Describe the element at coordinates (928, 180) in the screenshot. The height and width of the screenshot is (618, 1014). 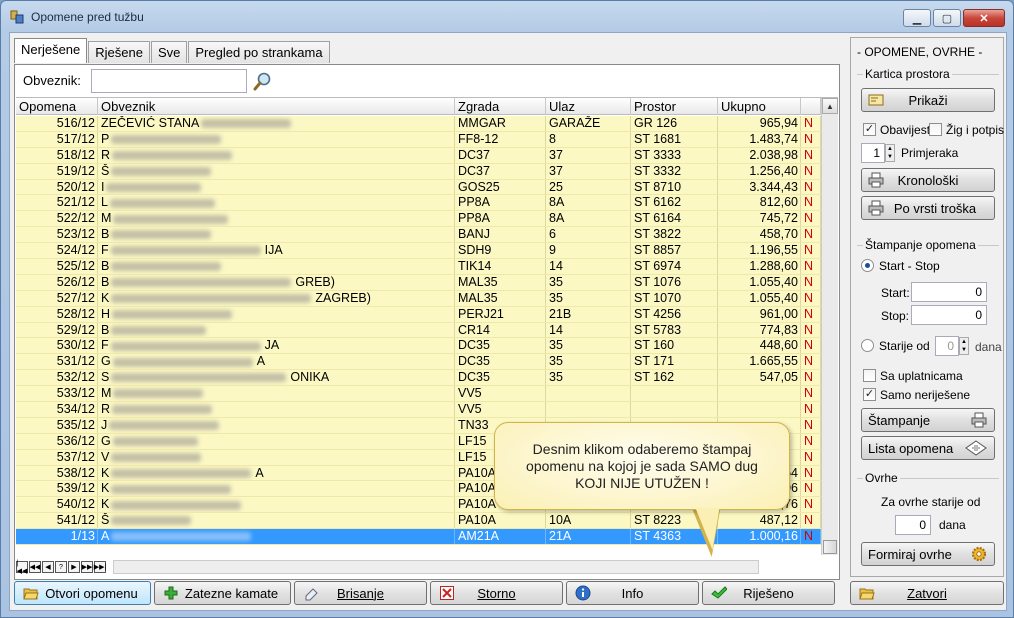
I see `kronoloski-button: Kronološki` at that location.